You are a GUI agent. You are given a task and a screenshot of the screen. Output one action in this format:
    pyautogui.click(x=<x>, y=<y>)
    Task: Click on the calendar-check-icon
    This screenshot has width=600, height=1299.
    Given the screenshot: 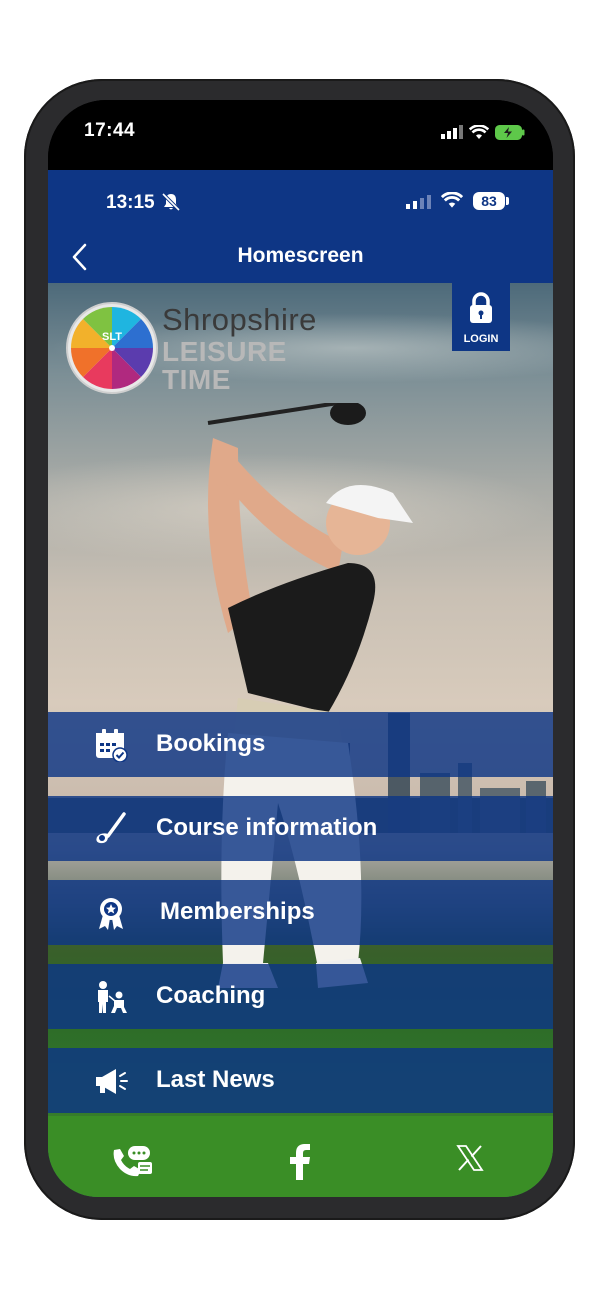 What is the action you would take?
    pyautogui.click(x=112, y=745)
    